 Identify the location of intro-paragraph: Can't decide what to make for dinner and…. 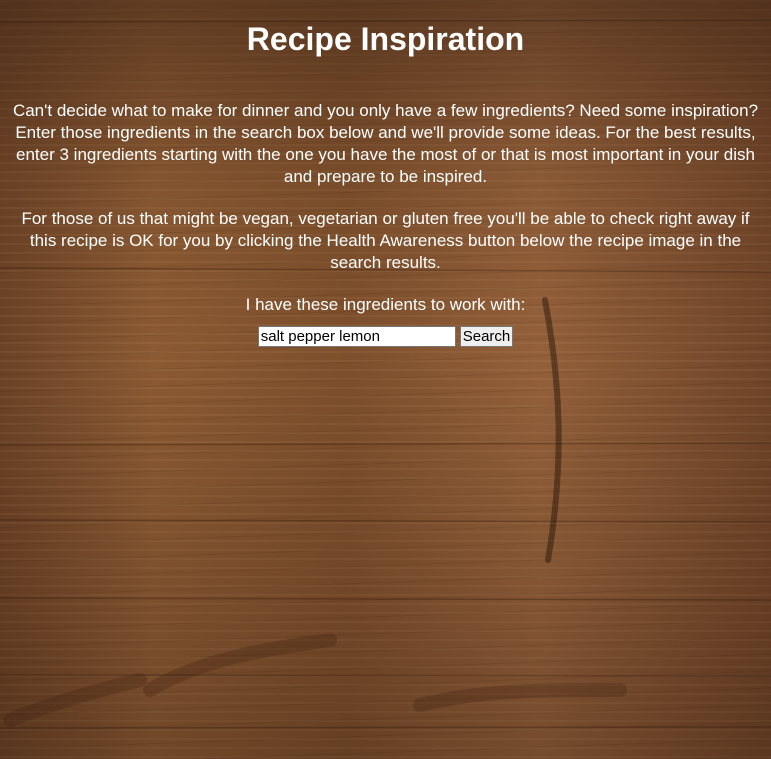
(385, 143).